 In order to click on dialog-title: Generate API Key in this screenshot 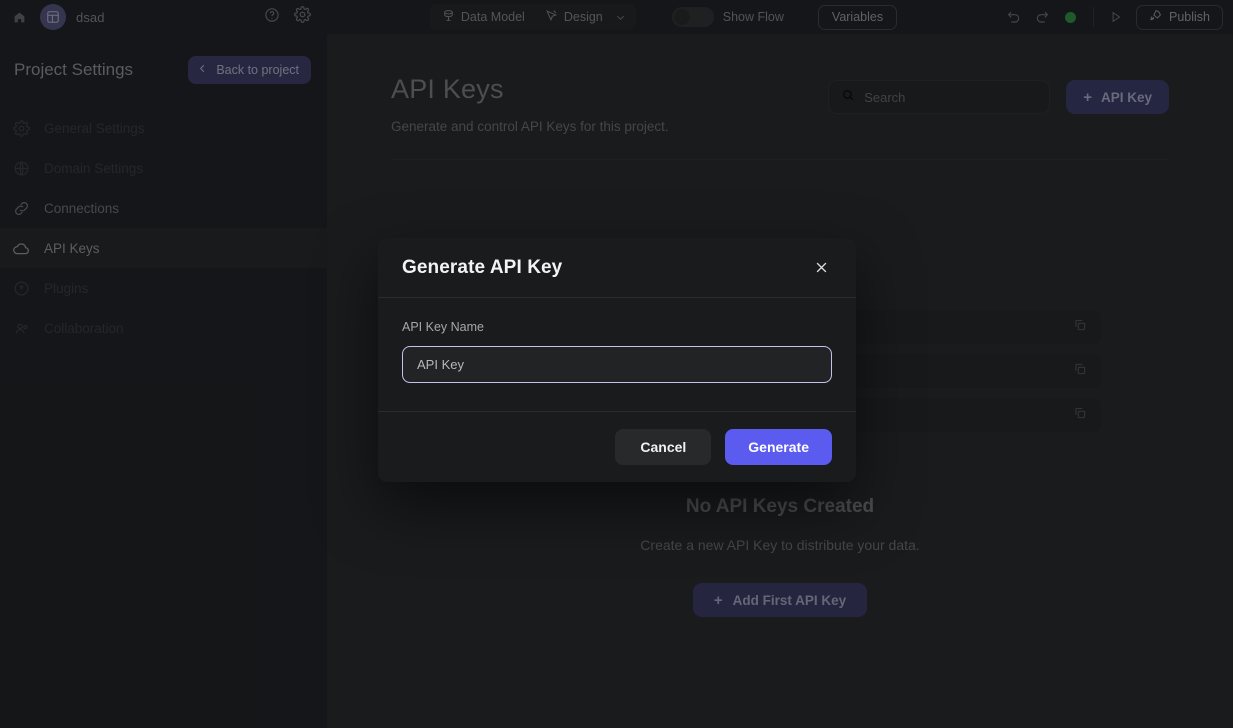, I will do `click(482, 267)`.